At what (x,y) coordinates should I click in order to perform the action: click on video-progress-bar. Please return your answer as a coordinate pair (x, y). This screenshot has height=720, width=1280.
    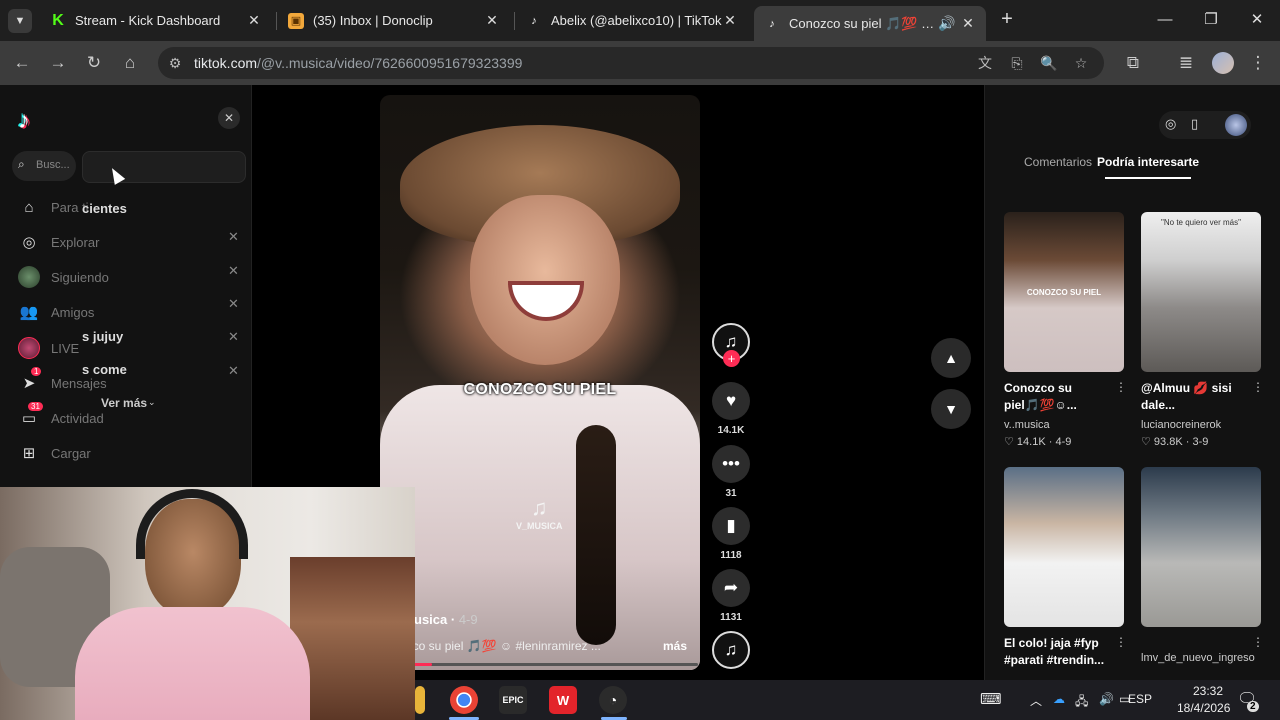
    Looking at the image, I should click on (555, 664).